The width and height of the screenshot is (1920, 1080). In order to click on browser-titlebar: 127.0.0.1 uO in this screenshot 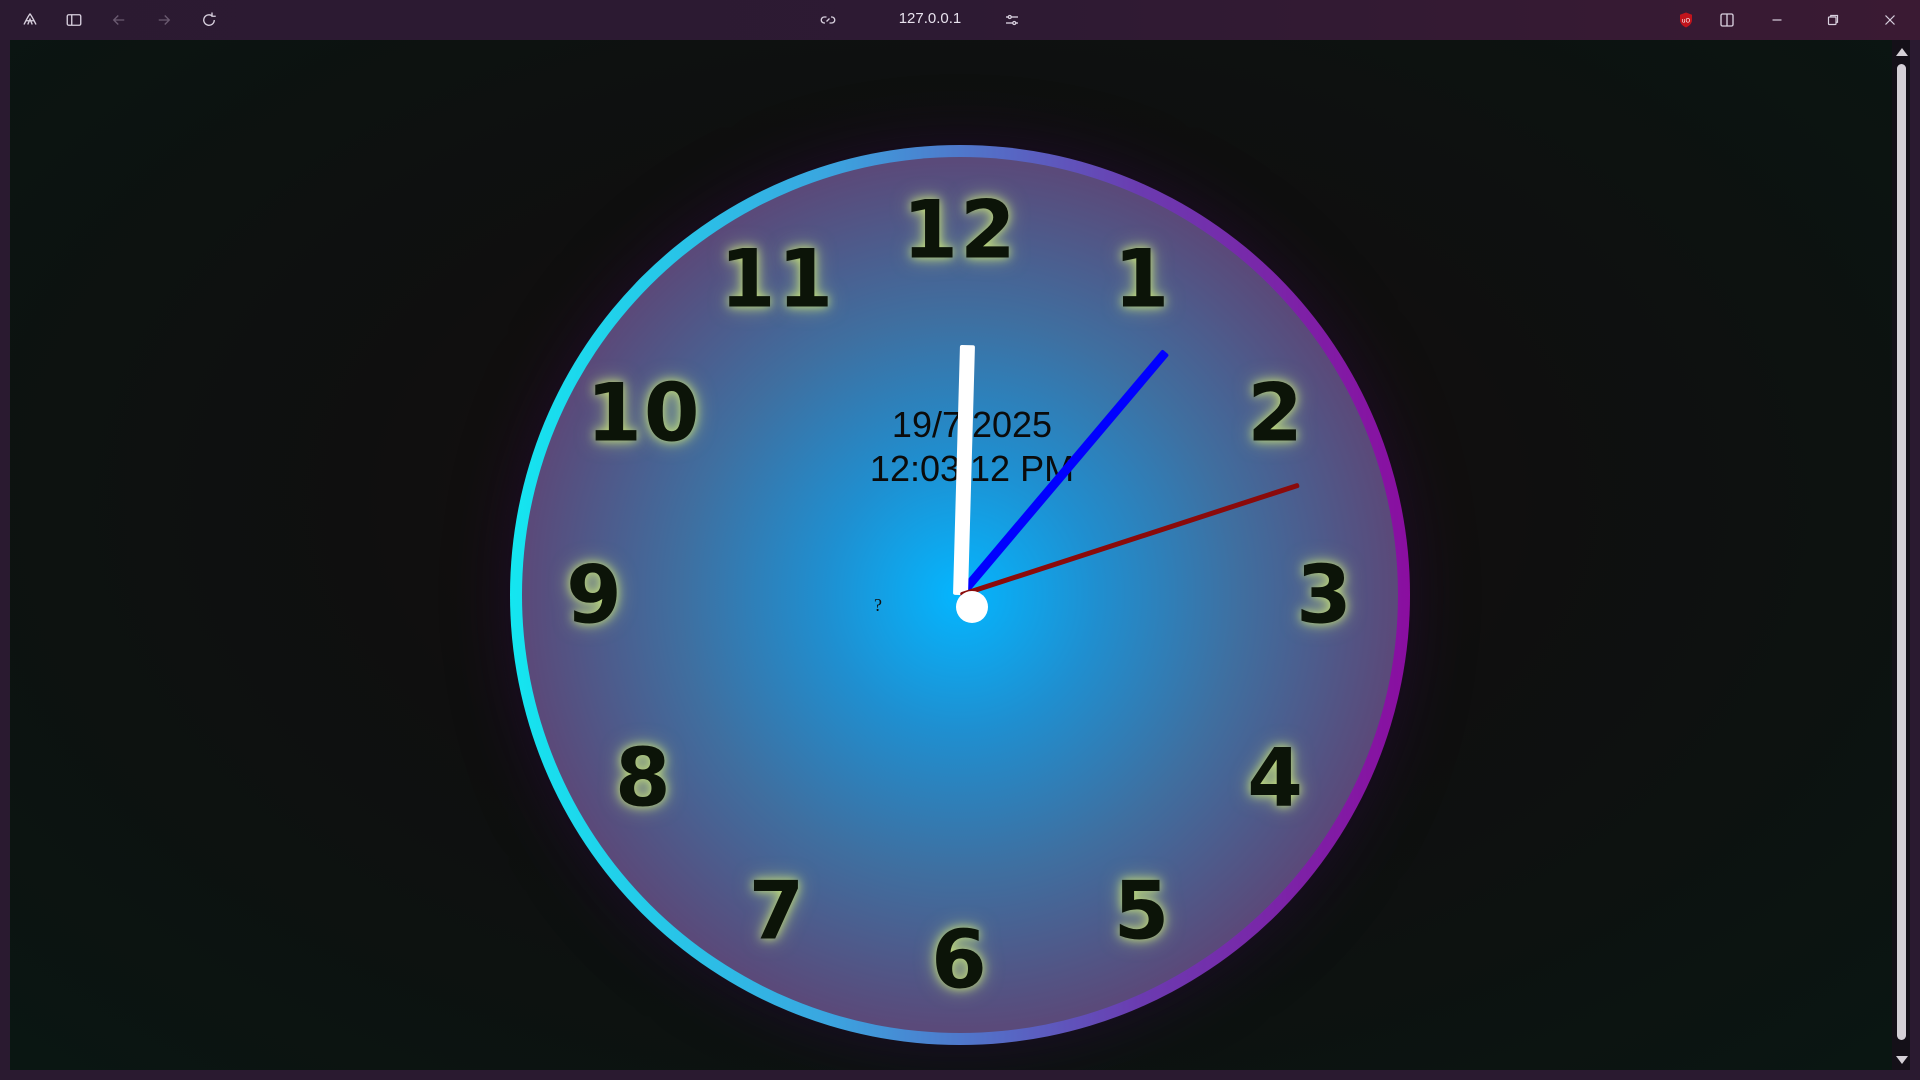, I will do `click(960, 20)`.